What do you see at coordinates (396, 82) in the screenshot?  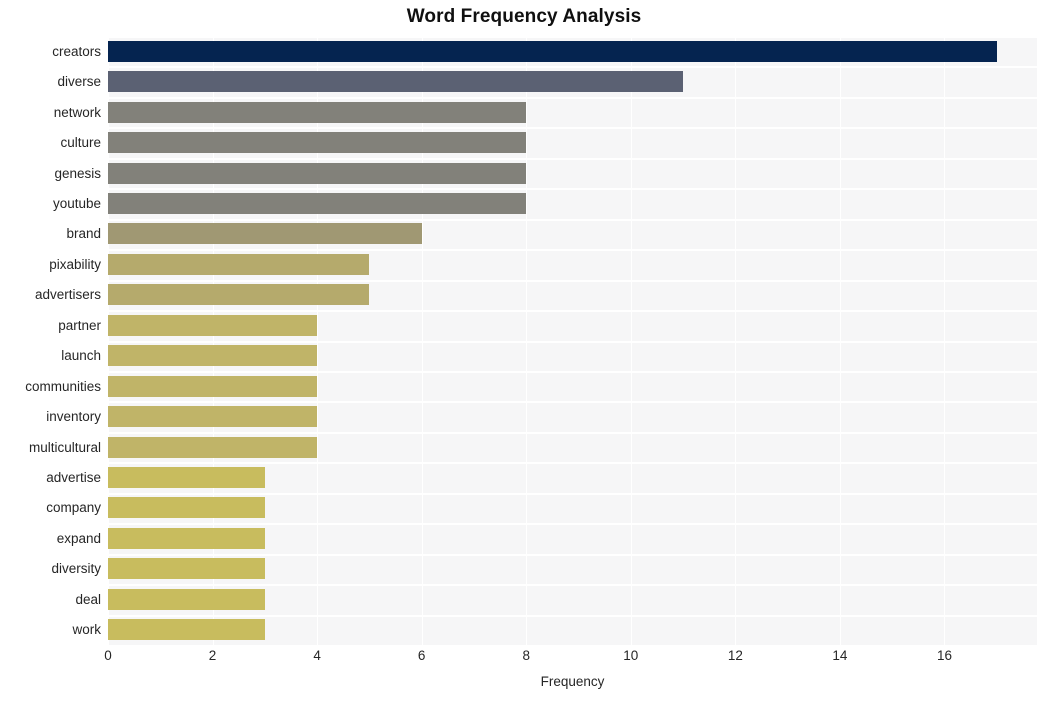 I see `bar-diverse` at bounding box center [396, 82].